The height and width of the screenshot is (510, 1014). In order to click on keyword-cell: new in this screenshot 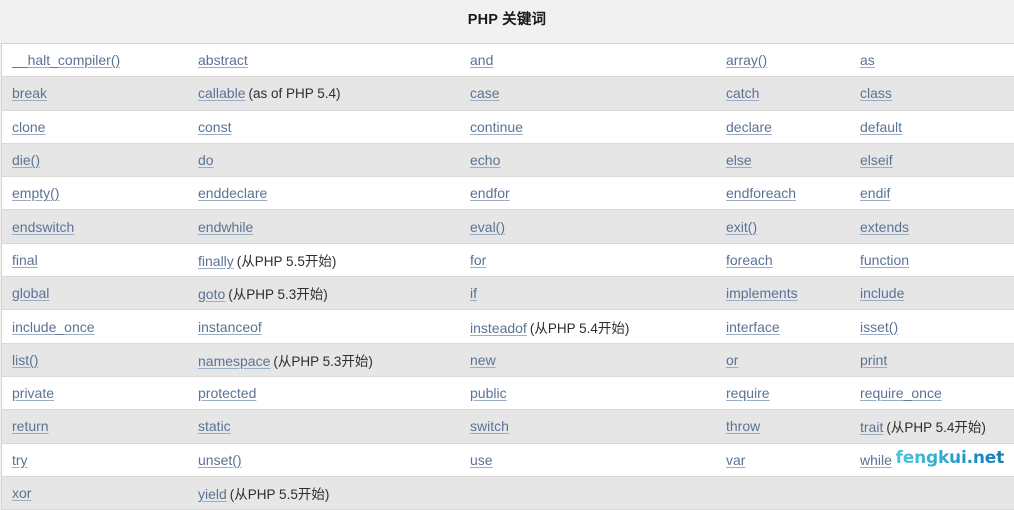, I will do `click(588, 359)`.